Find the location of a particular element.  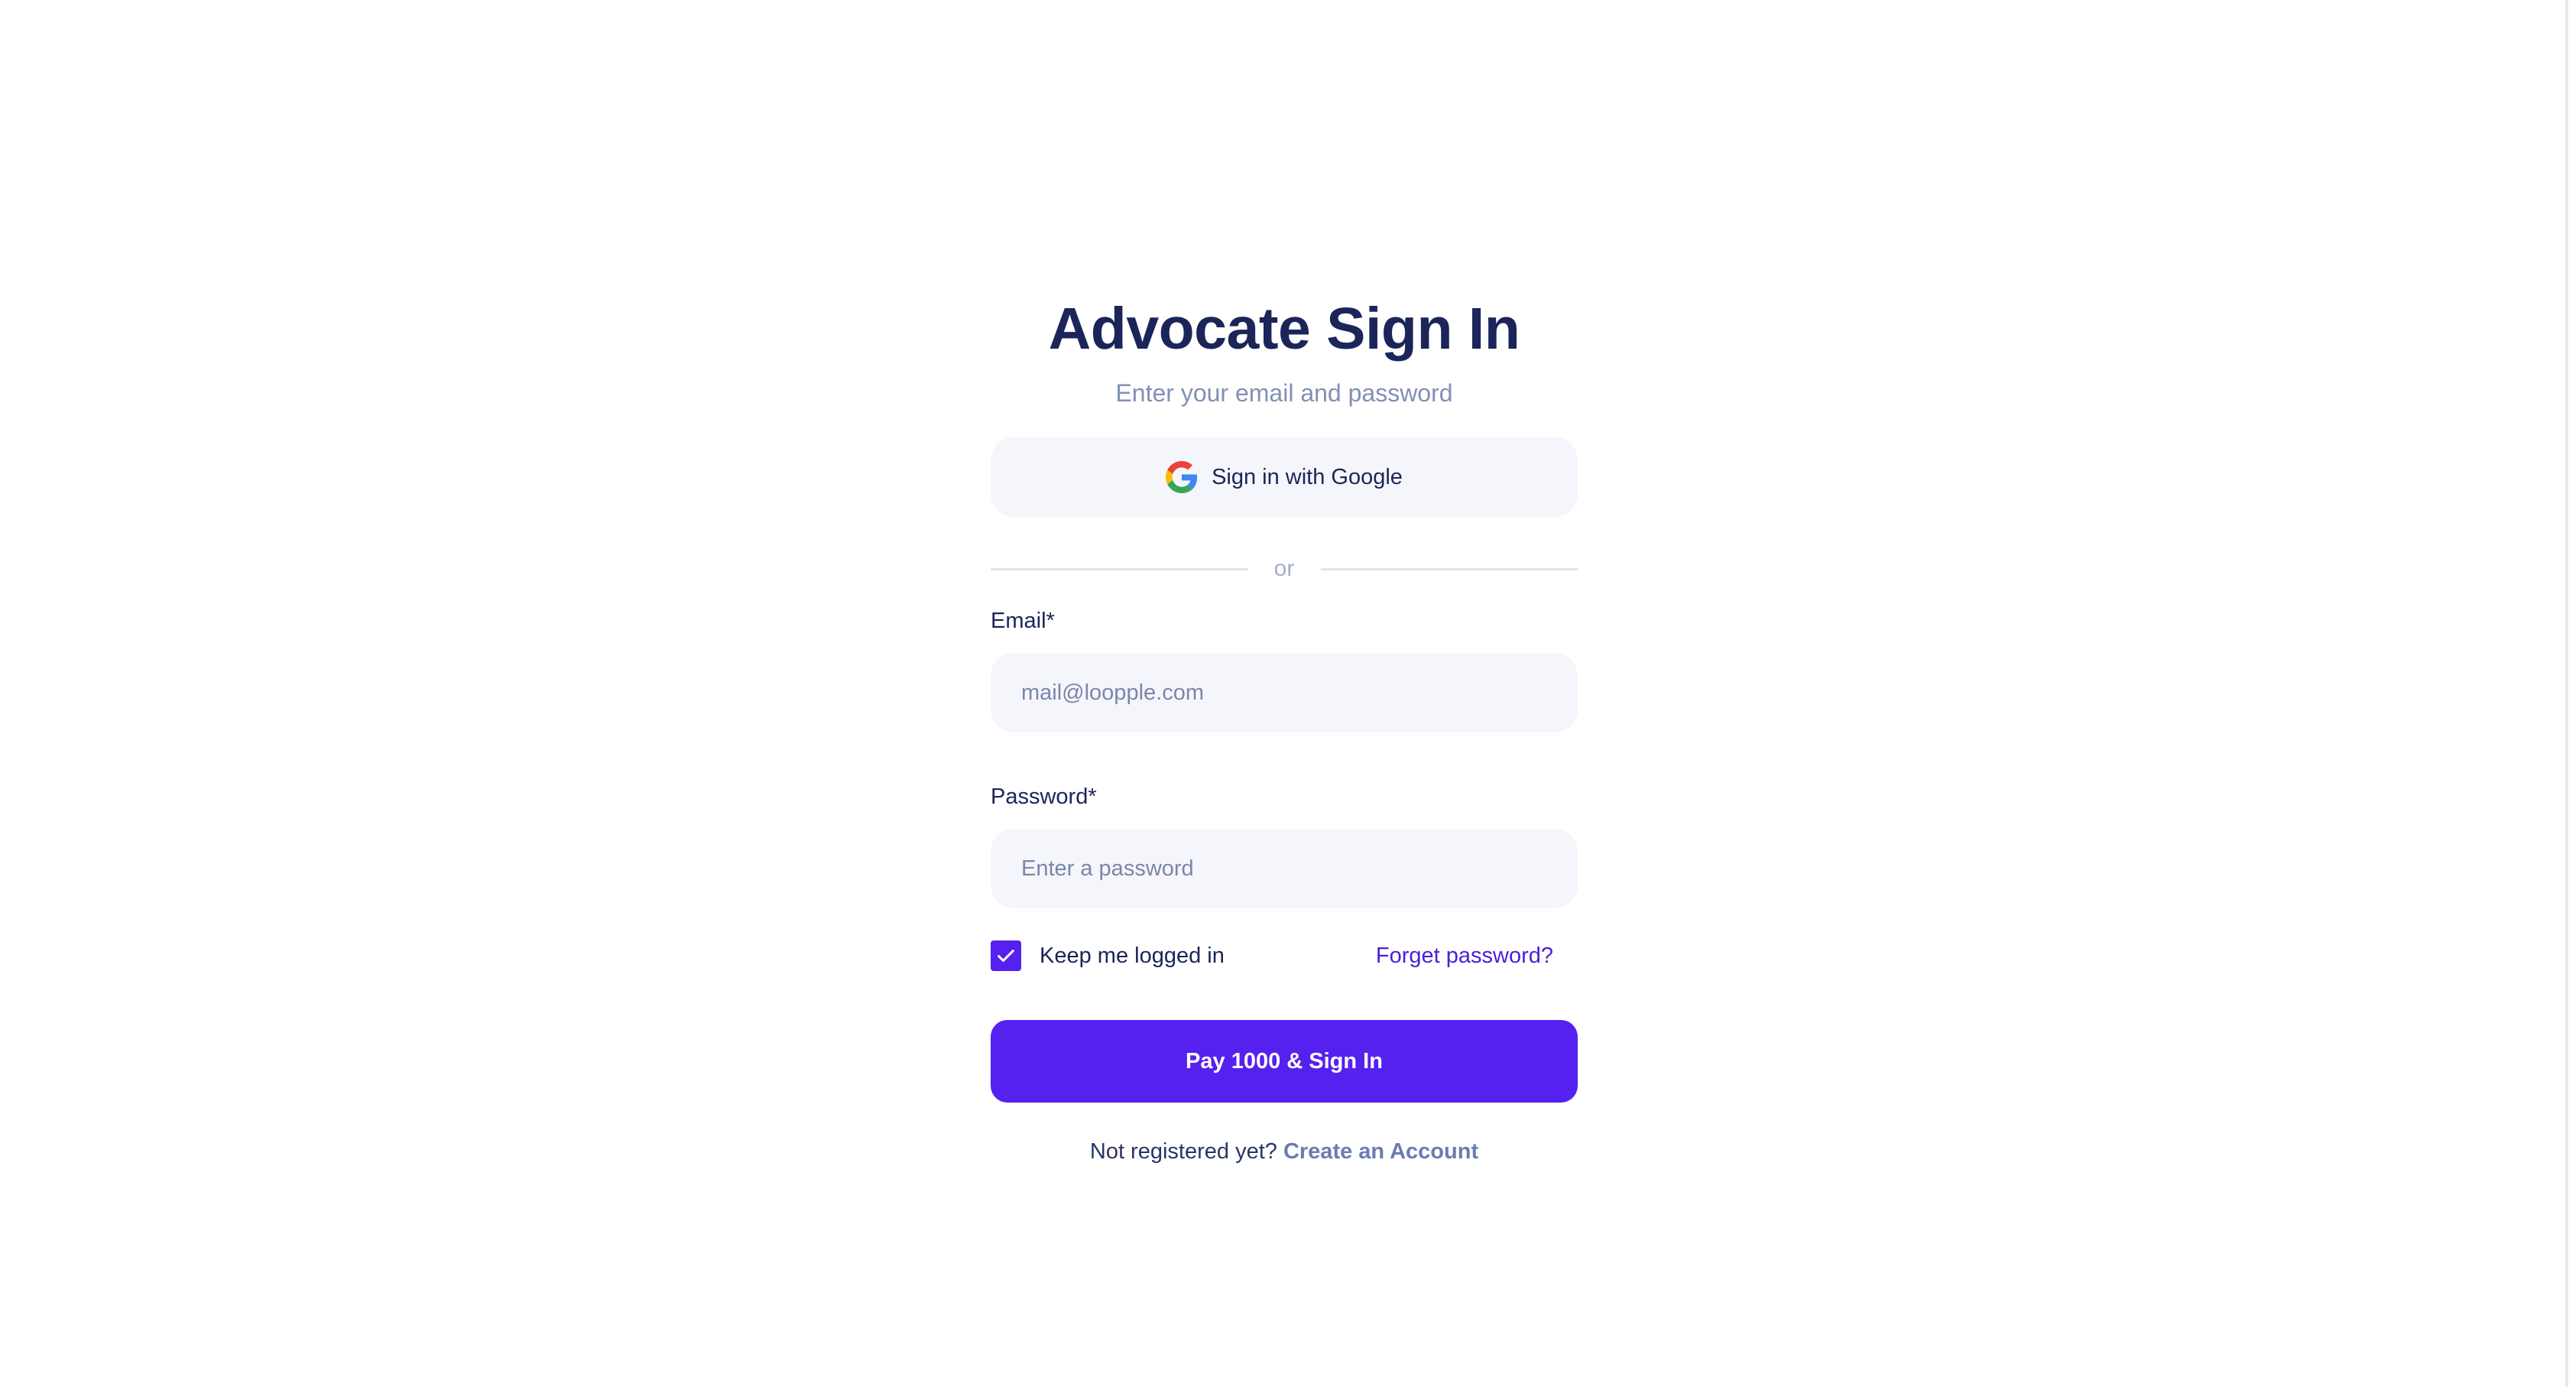

page-title: Advocate Sign In is located at coordinates (1284, 329).